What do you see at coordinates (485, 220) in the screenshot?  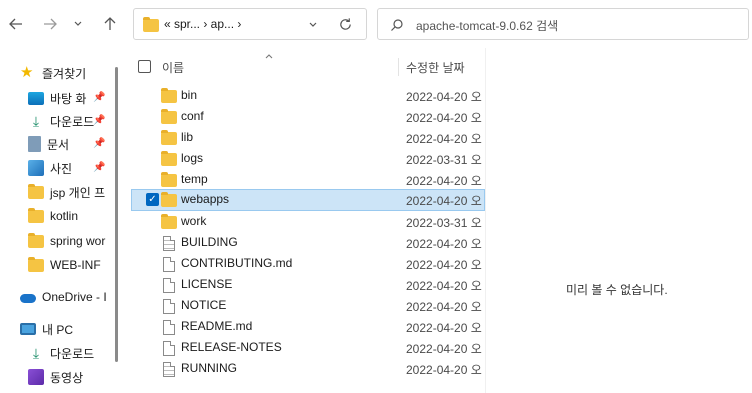 I see `pane-divider` at bounding box center [485, 220].